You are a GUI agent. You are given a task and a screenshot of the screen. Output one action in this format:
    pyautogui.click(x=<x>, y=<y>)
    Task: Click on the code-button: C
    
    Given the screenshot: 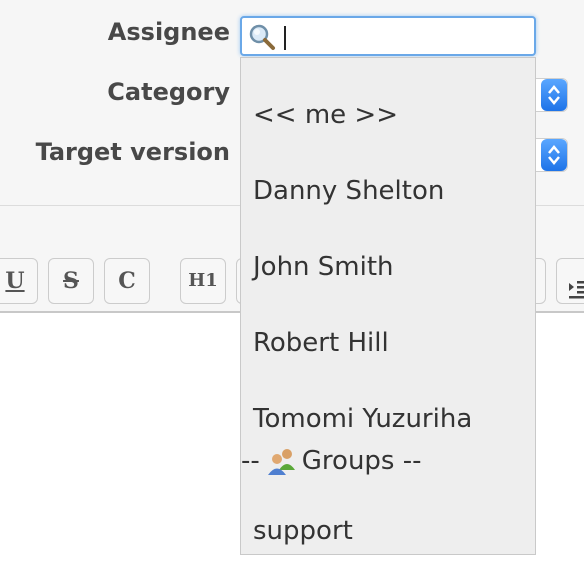 What is the action you would take?
    pyautogui.click(x=127, y=281)
    